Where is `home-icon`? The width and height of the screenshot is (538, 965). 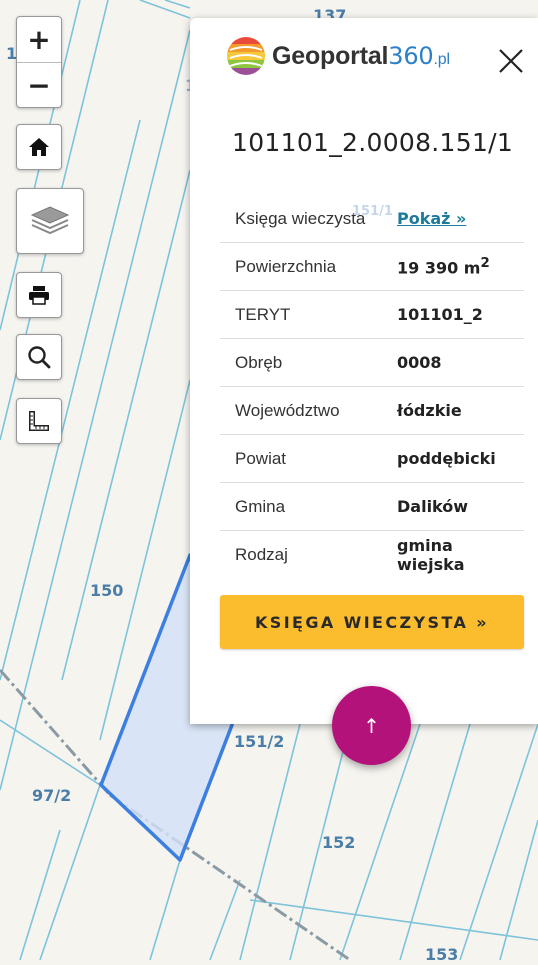 home-icon is located at coordinates (39, 147).